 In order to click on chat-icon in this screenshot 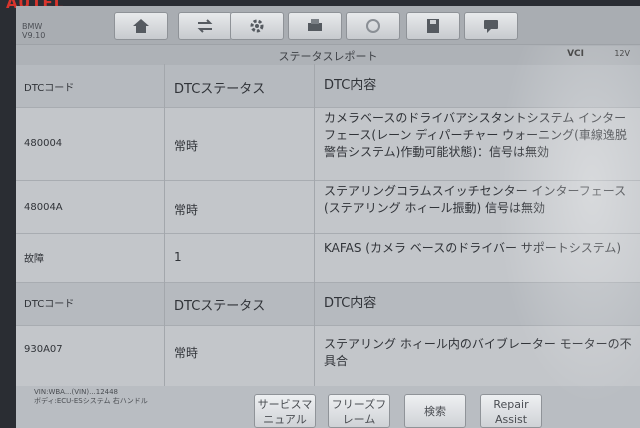, I will do `click(491, 26)`.